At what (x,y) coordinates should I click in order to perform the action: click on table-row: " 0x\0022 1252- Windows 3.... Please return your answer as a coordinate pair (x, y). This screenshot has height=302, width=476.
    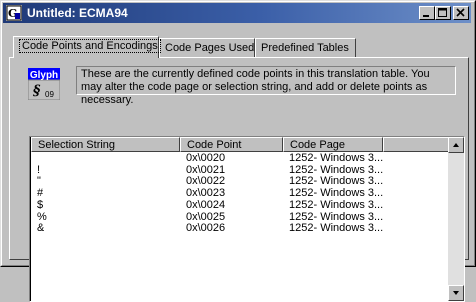
    Looking at the image, I should click on (240, 181).